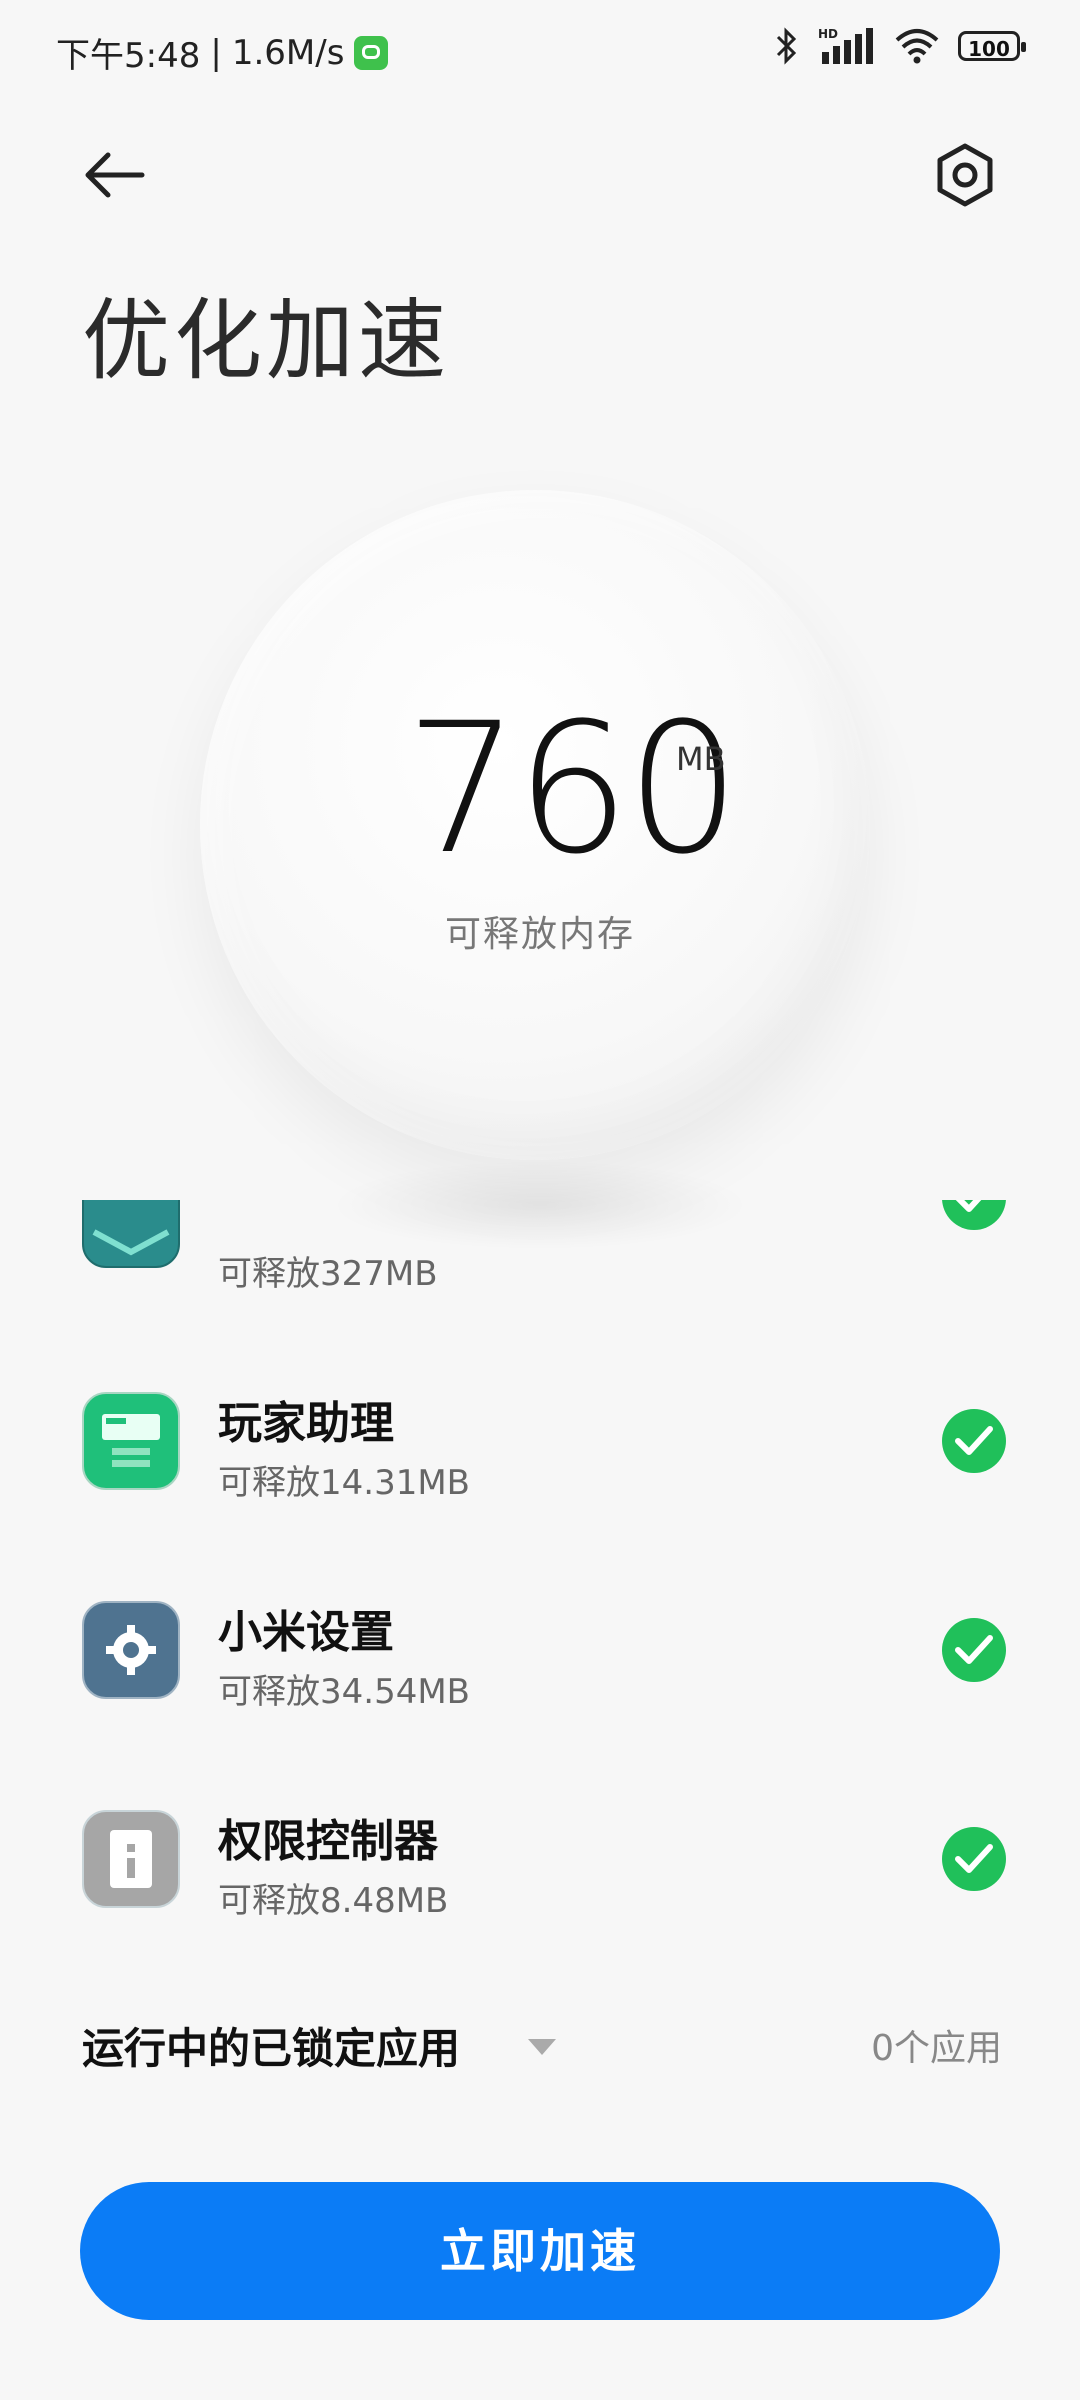 The height and width of the screenshot is (2400, 1080). Describe the element at coordinates (328, 1841) in the screenshot. I see `app-name: 权限控制器` at that location.